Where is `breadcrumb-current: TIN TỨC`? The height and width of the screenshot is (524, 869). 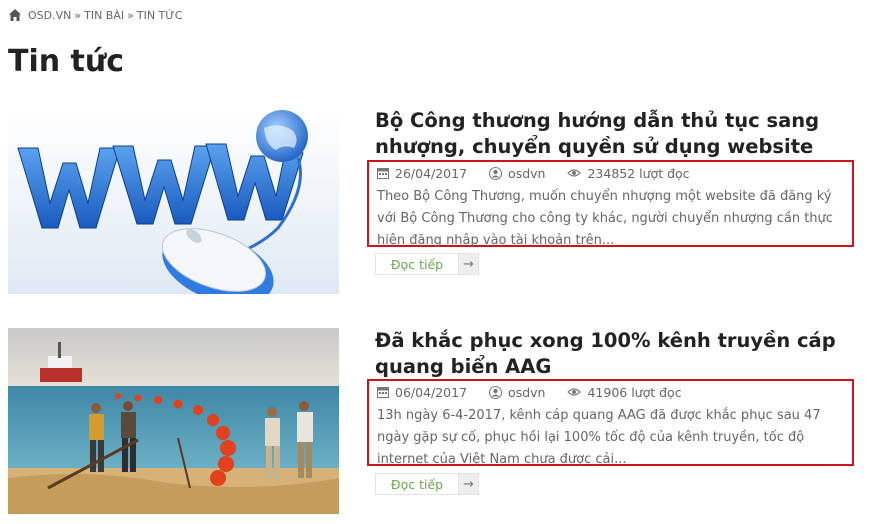 breadcrumb-current: TIN TỨC is located at coordinates (159, 15).